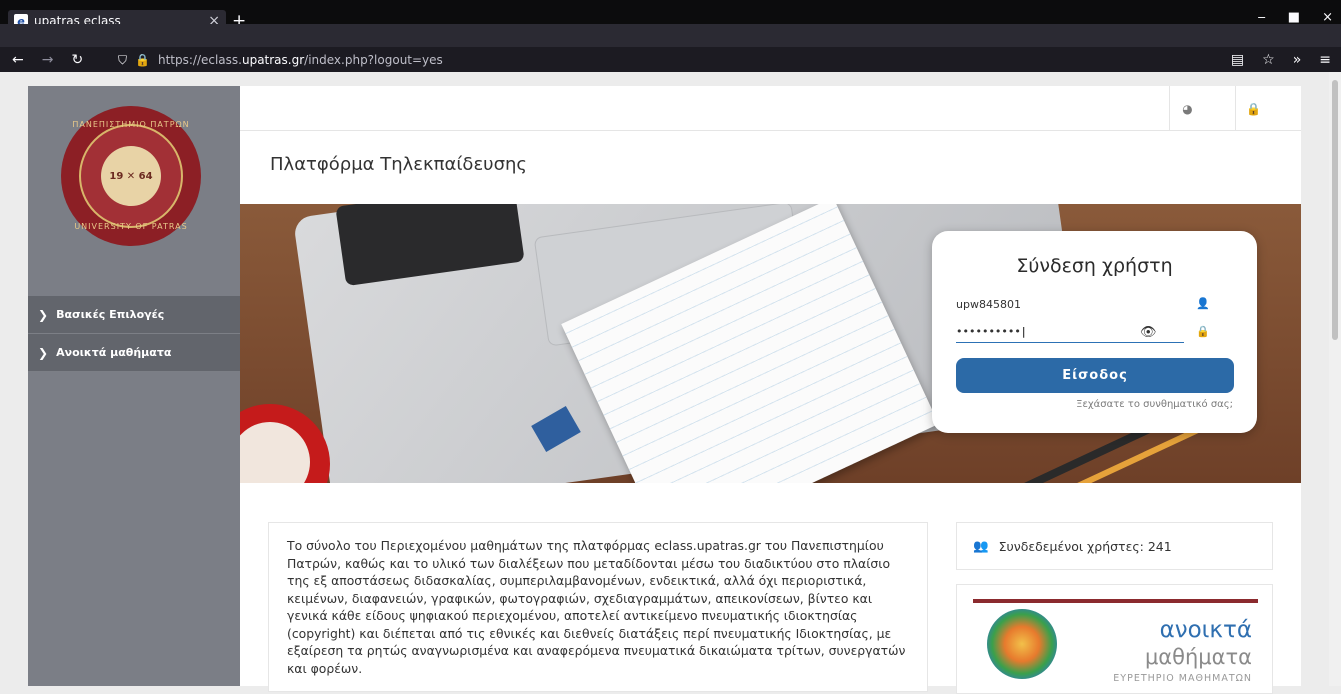 Image resolution: width=1341 pixels, height=694 pixels. Describe the element at coordinates (670, 16) in the screenshot. I see `browser-tab-bar: e upatras eclass × + ‒ ■ ×` at that location.